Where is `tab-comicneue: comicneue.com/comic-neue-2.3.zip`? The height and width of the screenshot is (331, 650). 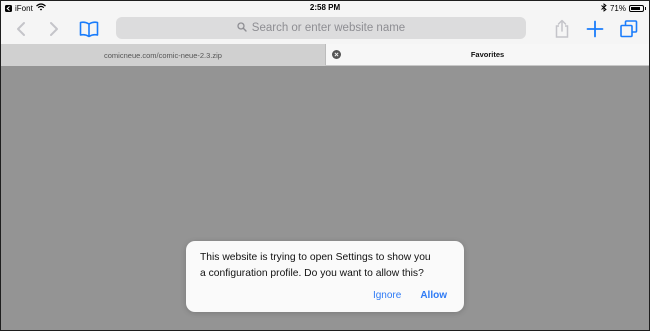 tab-comicneue: comicneue.com/comic-neue-2.3.zip is located at coordinates (163, 55).